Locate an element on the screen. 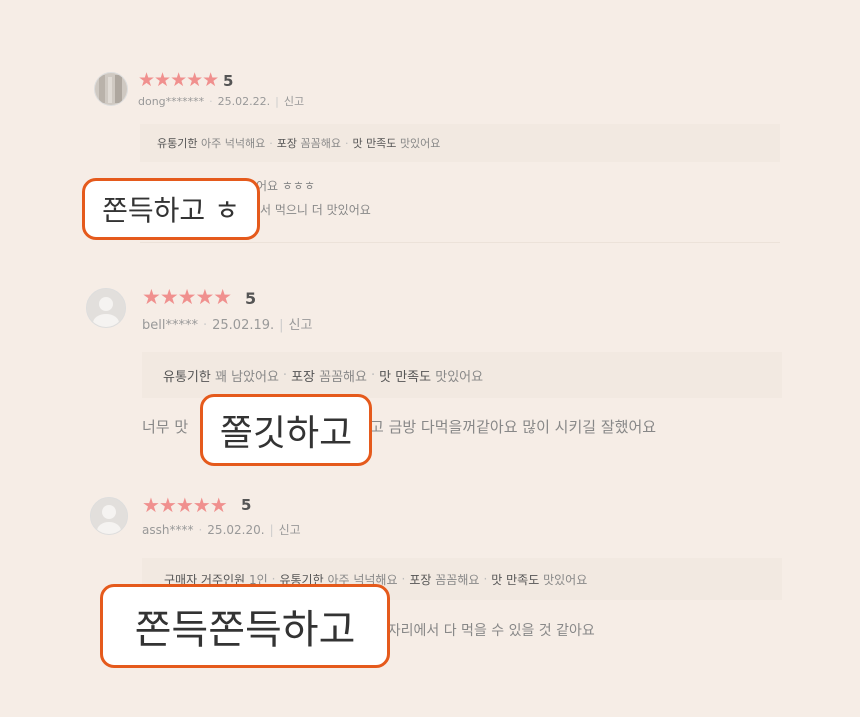 The height and width of the screenshot is (717, 860). divider is located at coordinates (460, 242).